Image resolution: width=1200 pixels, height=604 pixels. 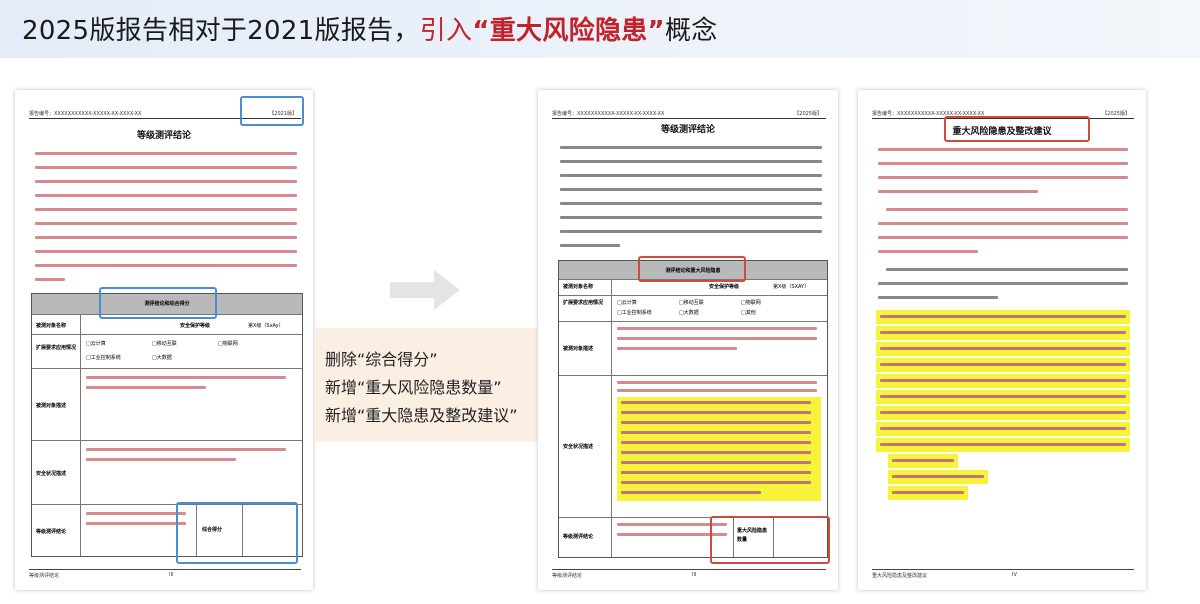 I want to click on footer-page: IV, so click(x=1014, y=575).